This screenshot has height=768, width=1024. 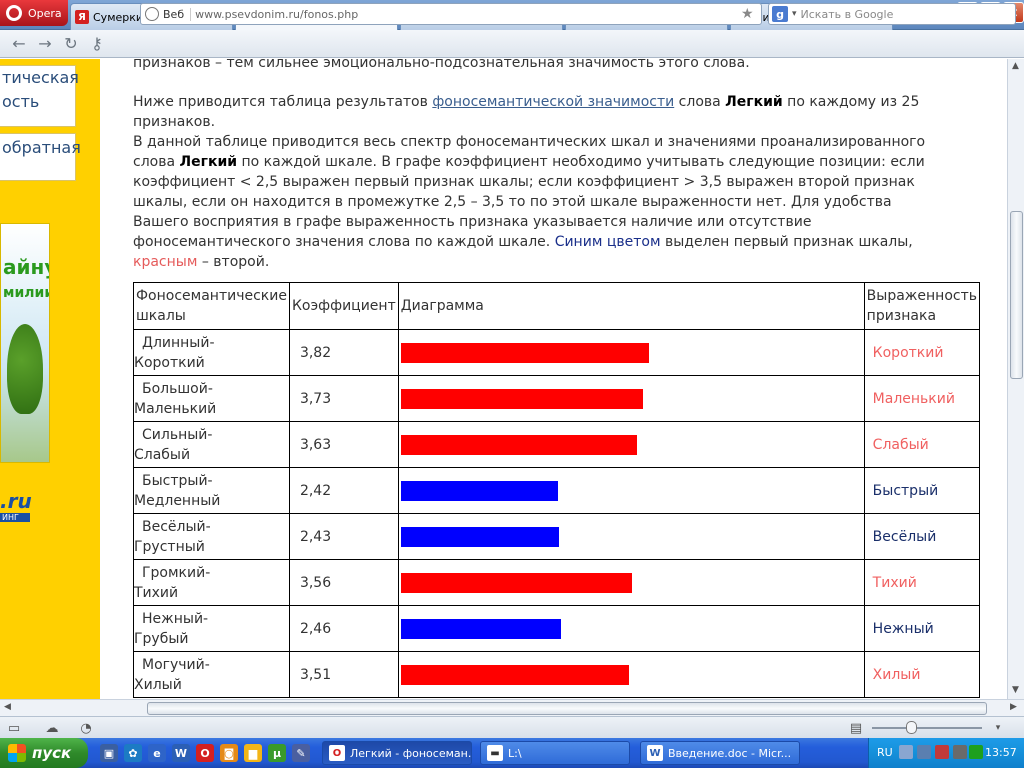 What do you see at coordinates (211, 352) in the screenshot?
I see `scale-cell: Длинный- Короткий` at bounding box center [211, 352].